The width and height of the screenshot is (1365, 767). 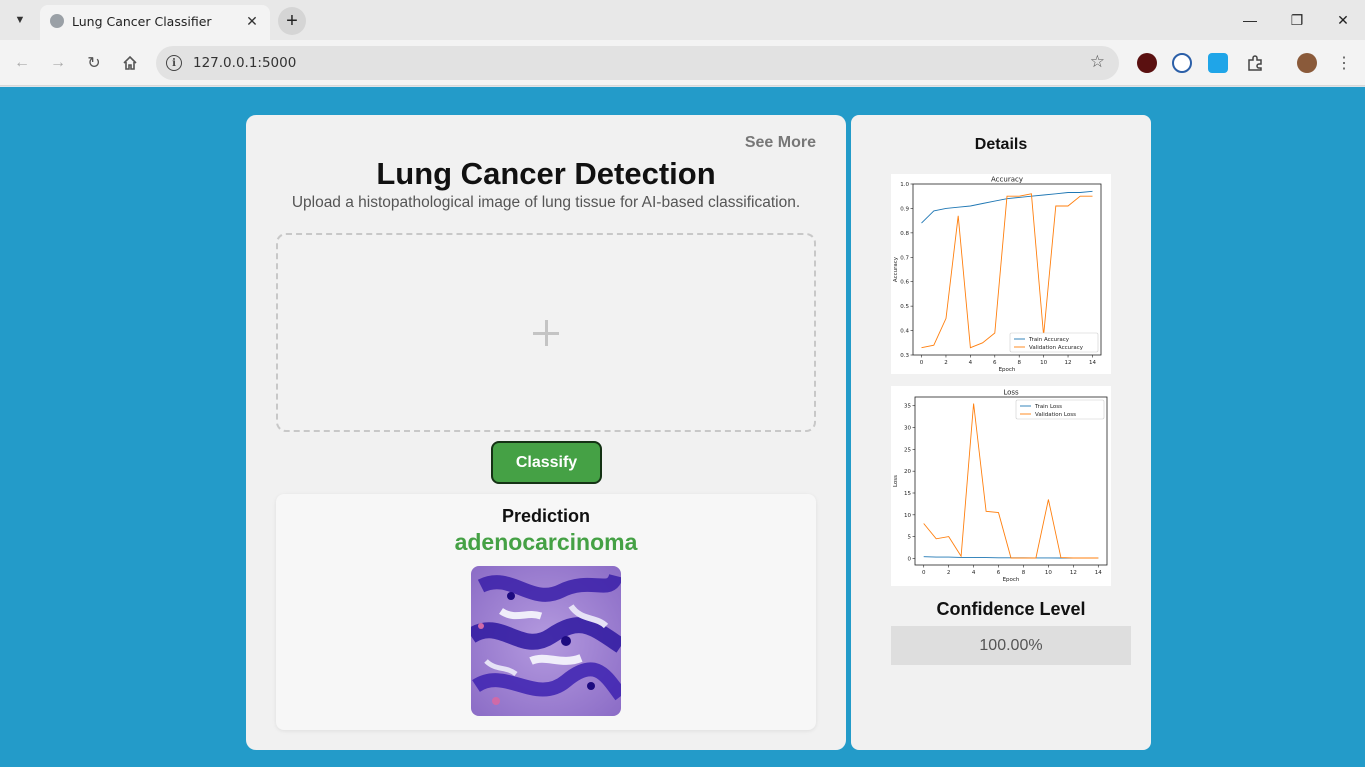 What do you see at coordinates (58, 63) in the screenshot?
I see `forward-icon: →` at bounding box center [58, 63].